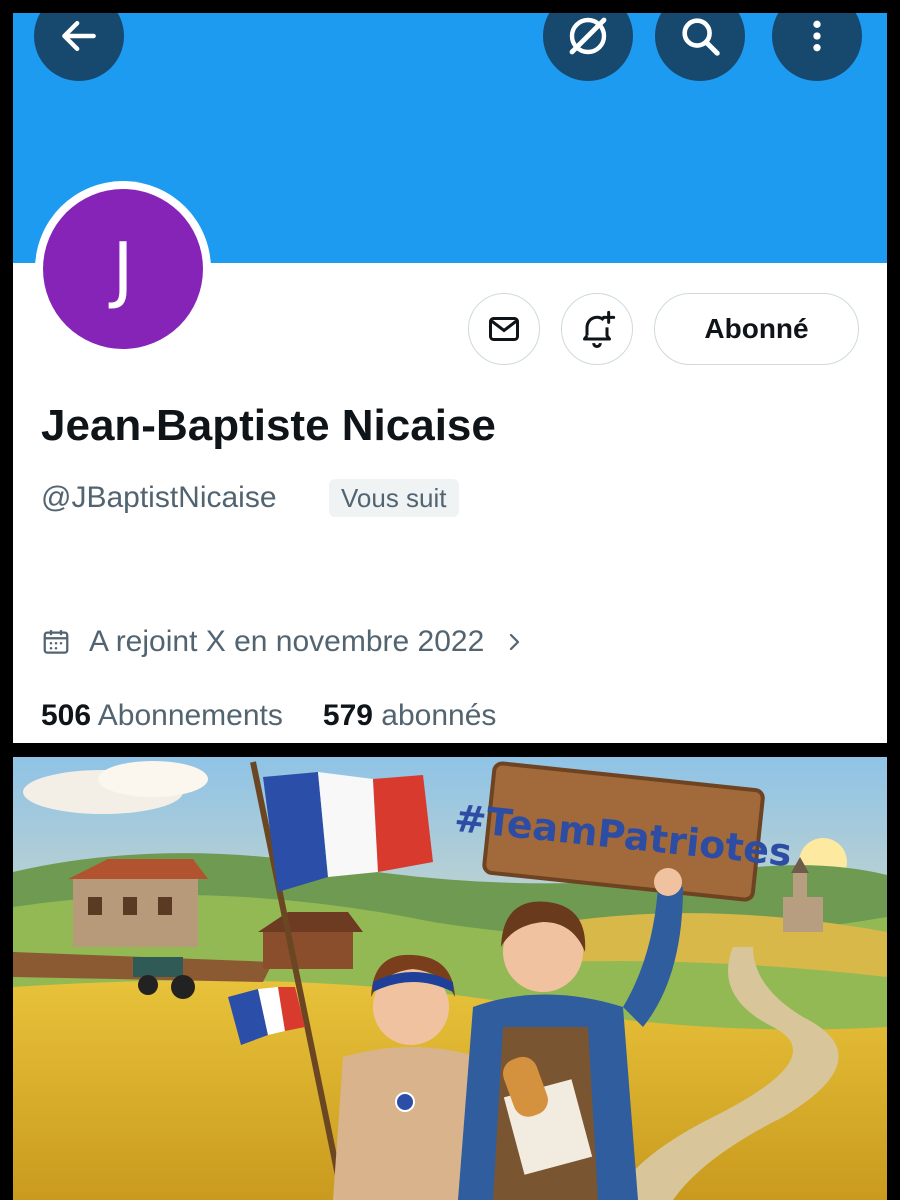 This screenshot has width=900, height=1200. Describe the element at coordinates (287, 641) in the screenshot. I see `joined-text: A rejoint X en novembre 2022` at that location.